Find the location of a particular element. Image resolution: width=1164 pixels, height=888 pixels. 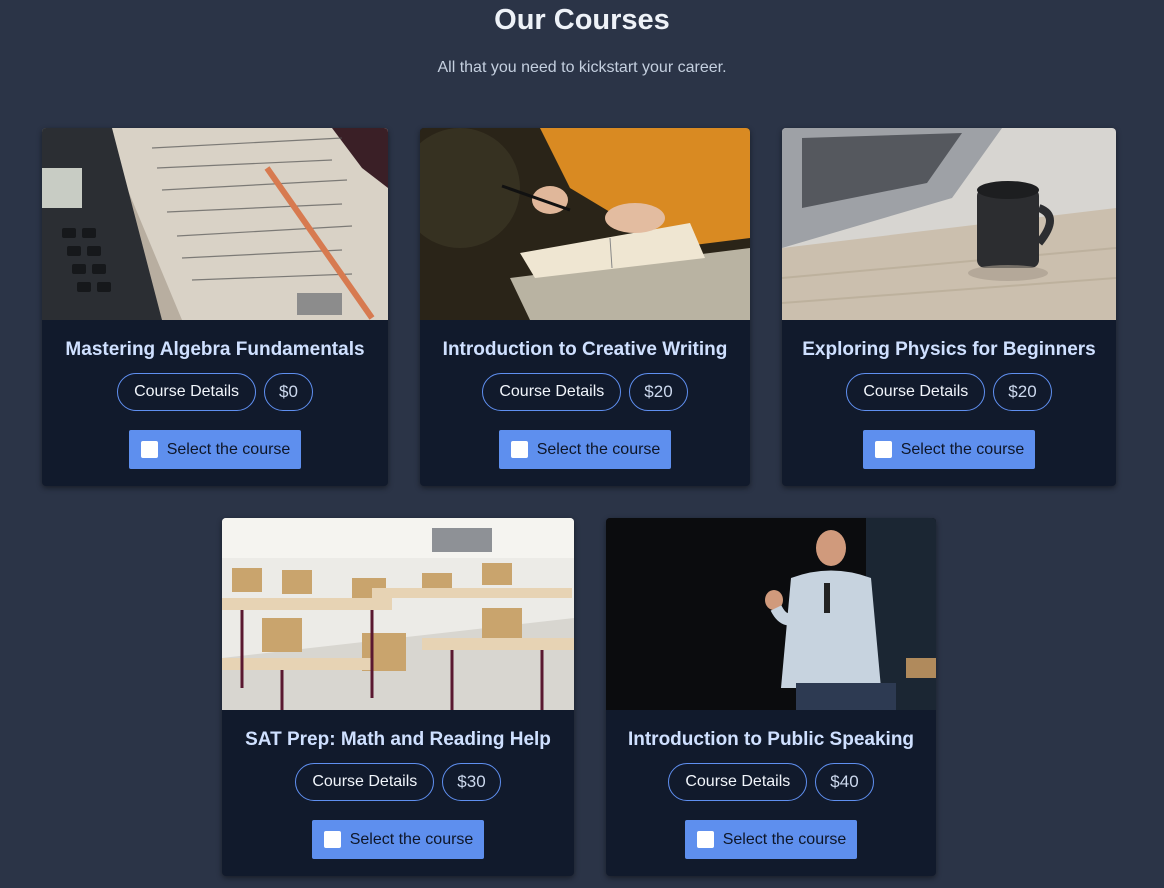

writing-in-notebook-image is located at coordinates (585, 224).